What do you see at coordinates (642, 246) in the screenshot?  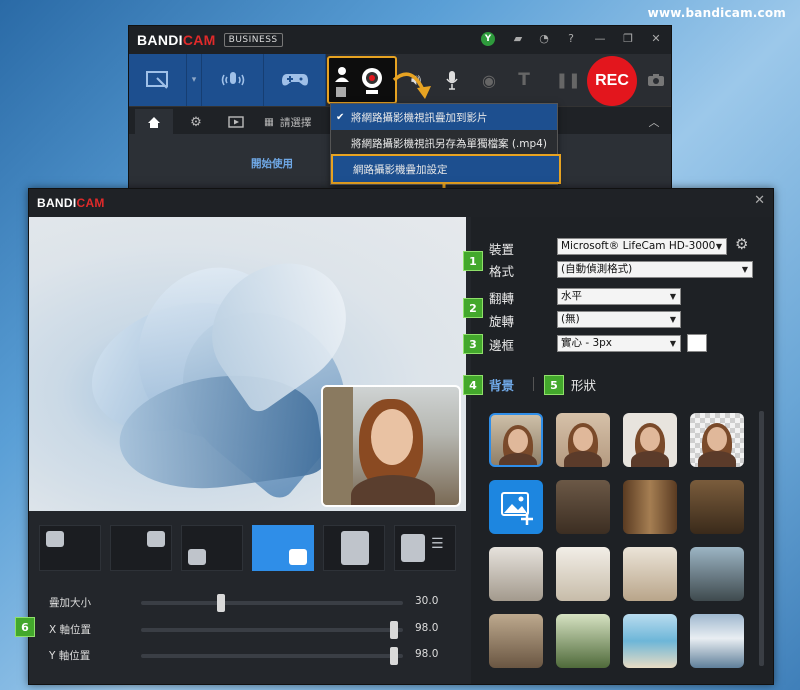 I see `device-select: Microsoft® LifeCam HD-3000 ▼` at bounding box center [642, 246].